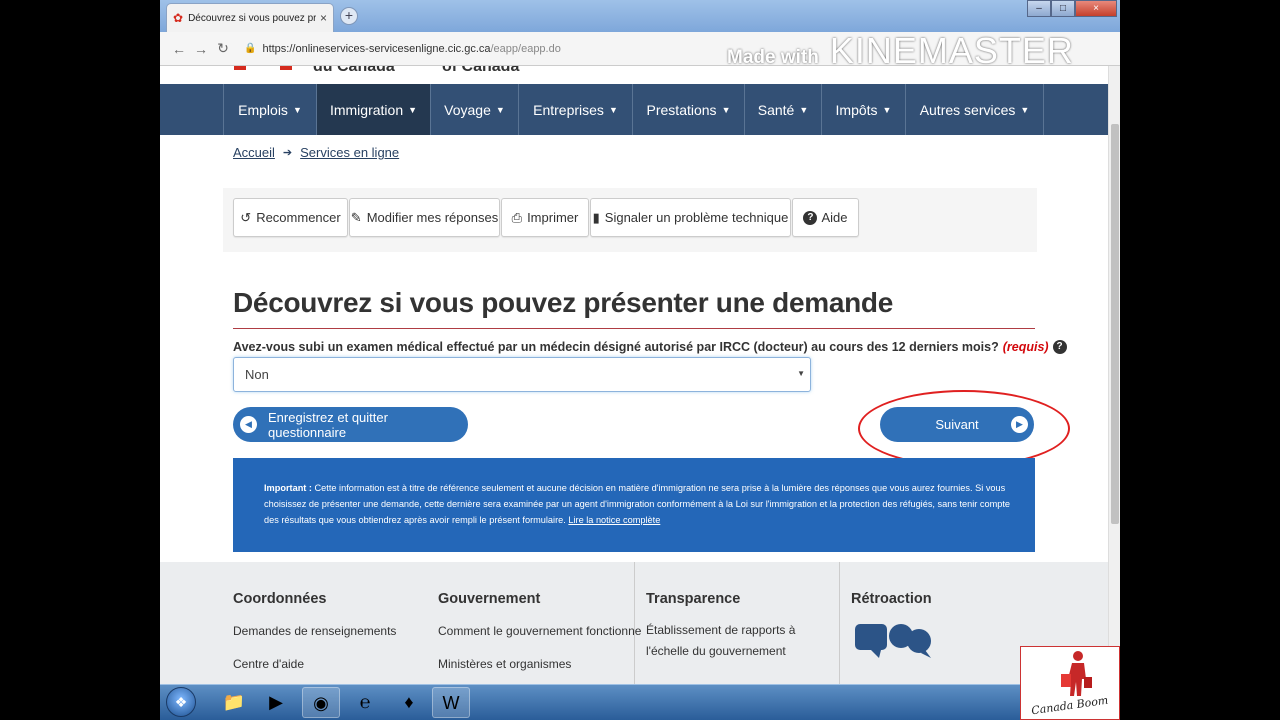  What do you see at coordinates (553, 217) in the screenshot?
I see `print-label: Imprimer` at bounding box center [553, 217].